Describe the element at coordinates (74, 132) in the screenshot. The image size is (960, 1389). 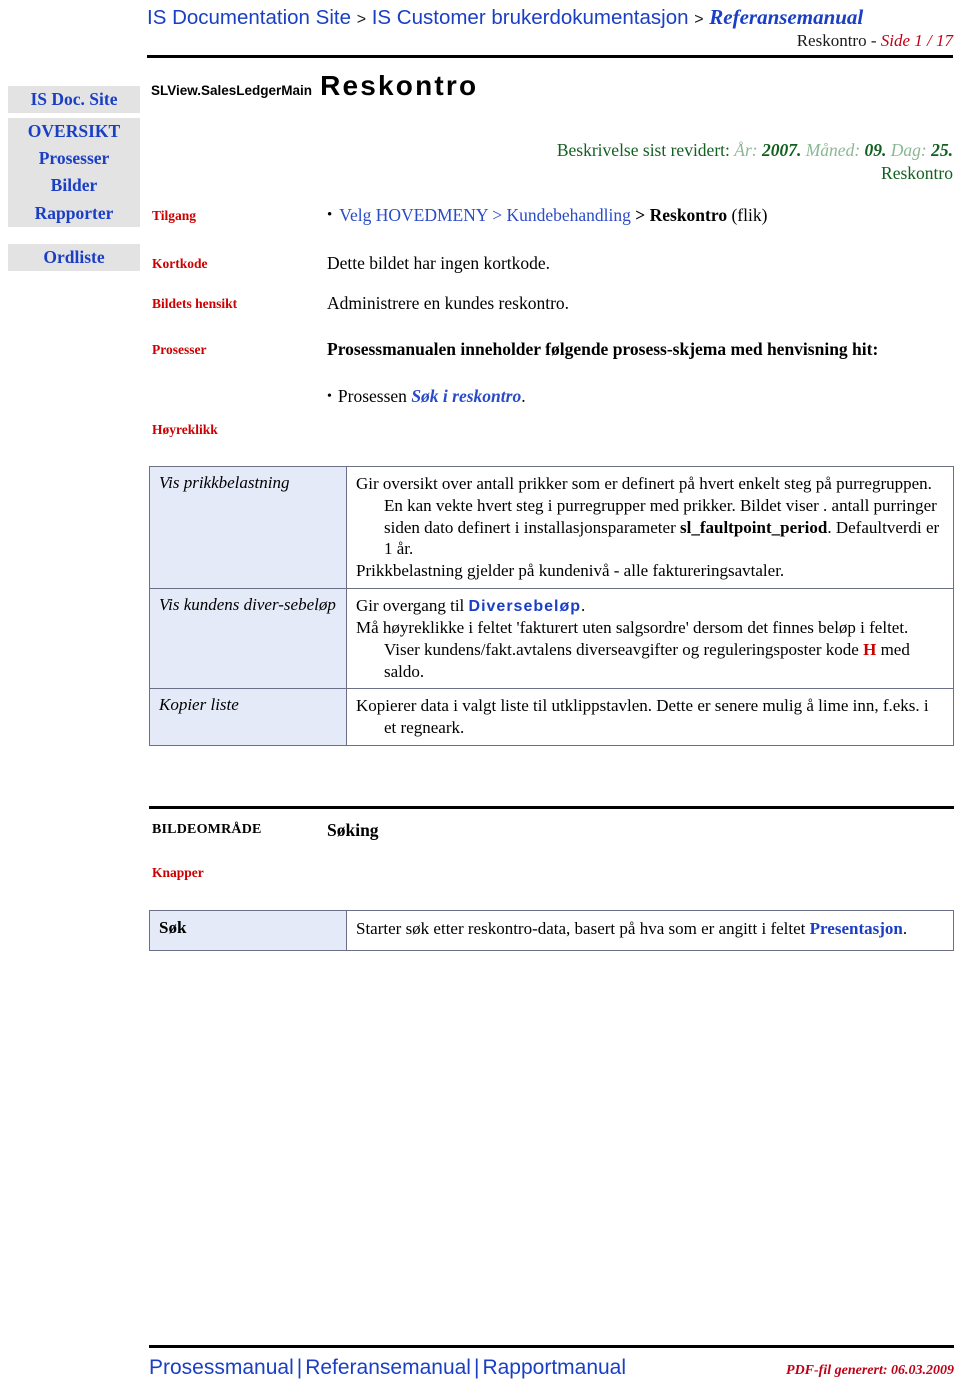
I see `sidebar-item-oversikt: OVERSIKT` at that location.